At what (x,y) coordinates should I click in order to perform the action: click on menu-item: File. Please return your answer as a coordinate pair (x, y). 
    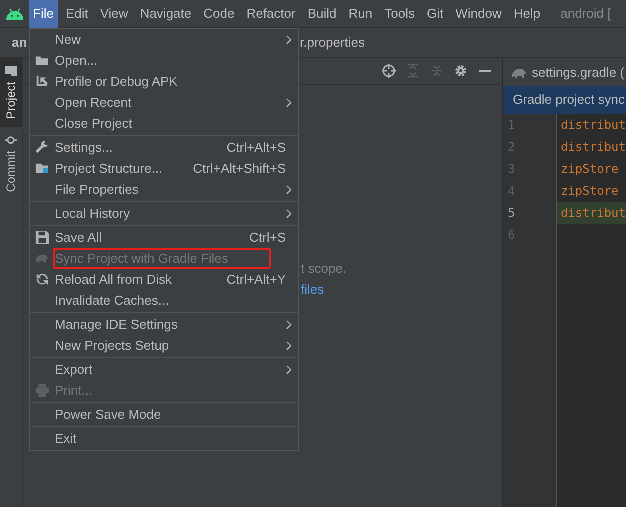
    Looking at the image, I should click on (43, 14).